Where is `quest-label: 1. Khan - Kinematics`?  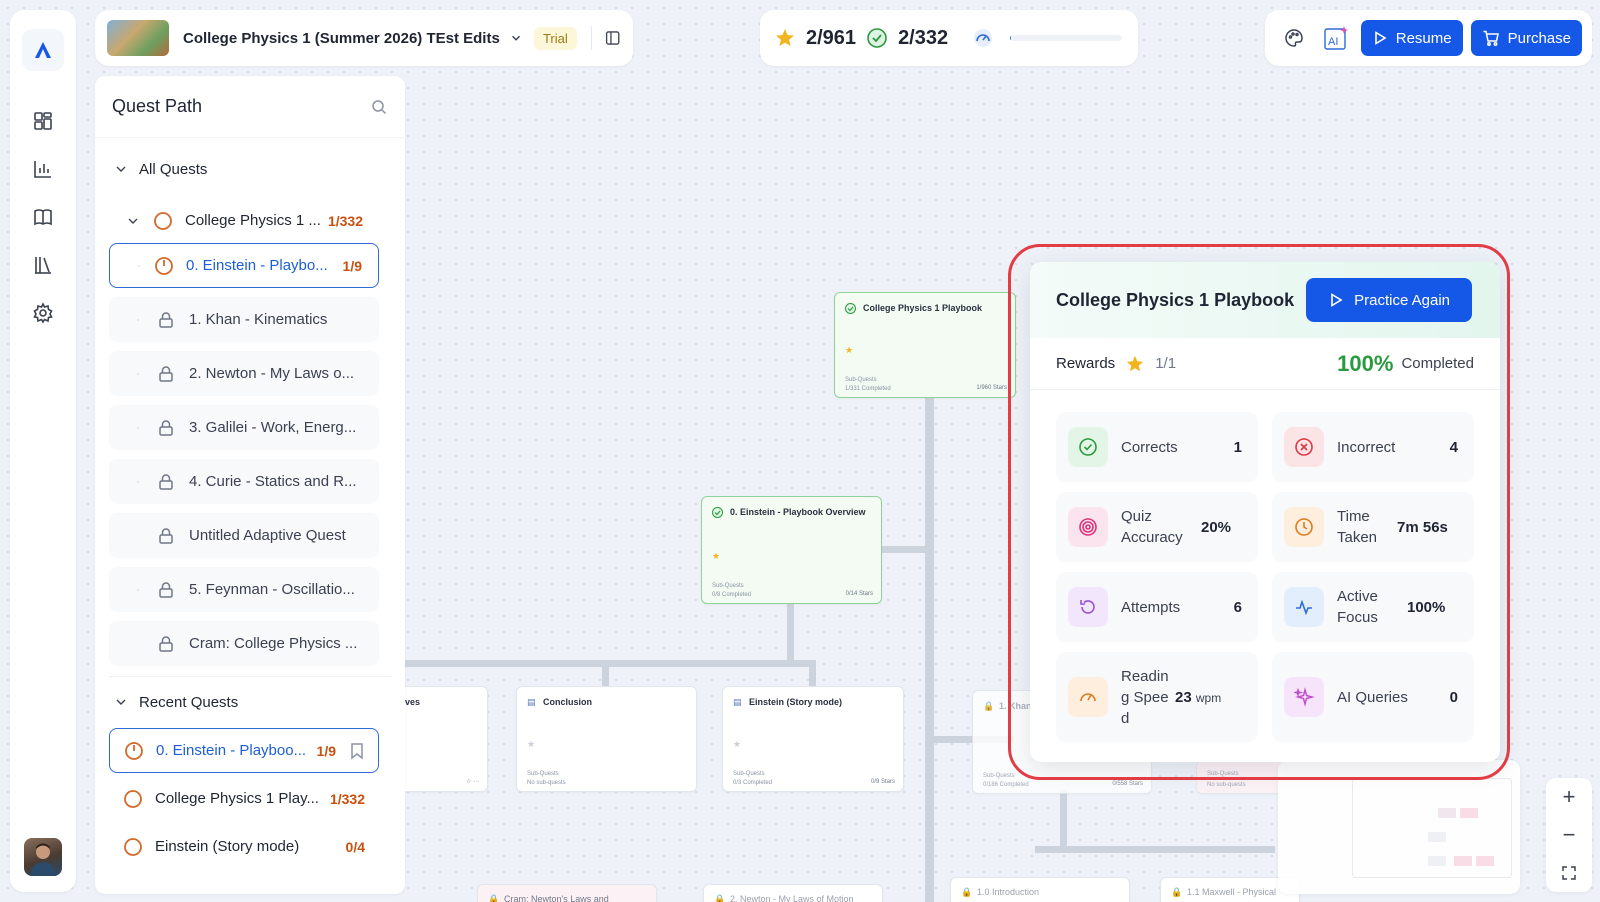
quest-label: 1. Khan - Kinematics is located at coordinates (258, 319).